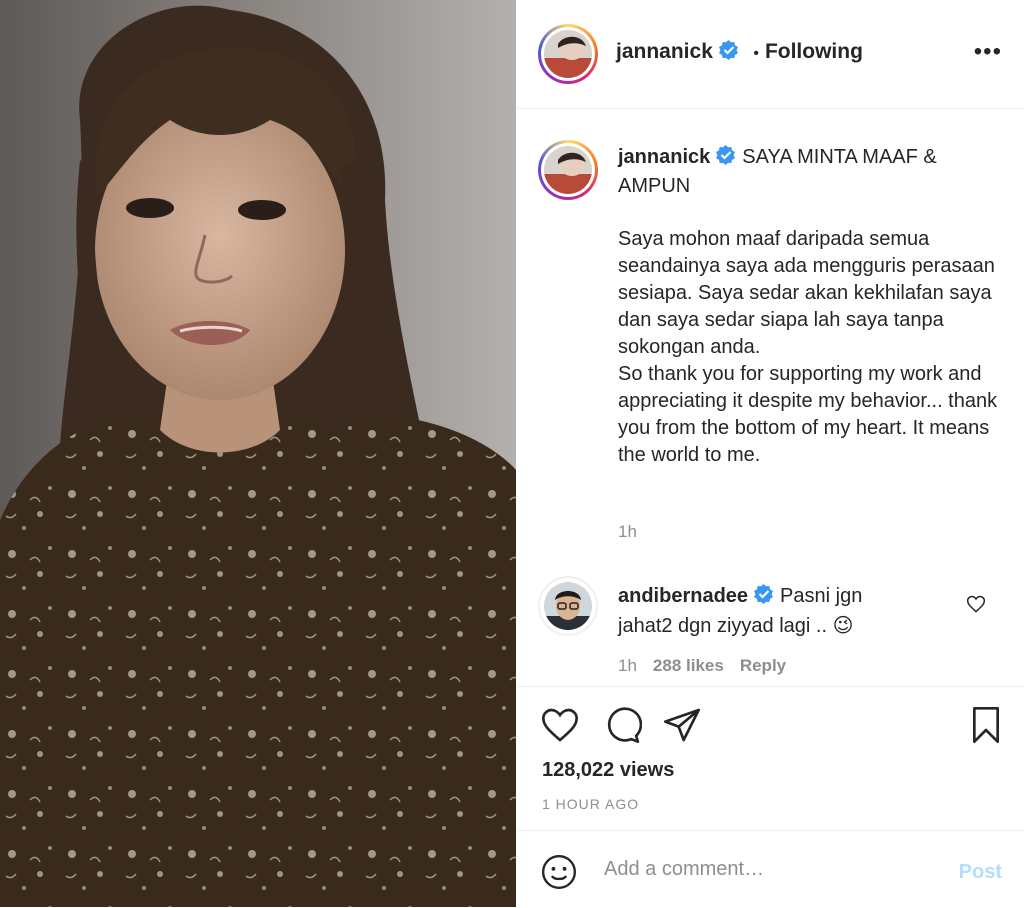  What do you see at coordinates (739, 52) in the screenshot?
I see `header-title-row: jannanick • Following` at bounding box center [739, 52].